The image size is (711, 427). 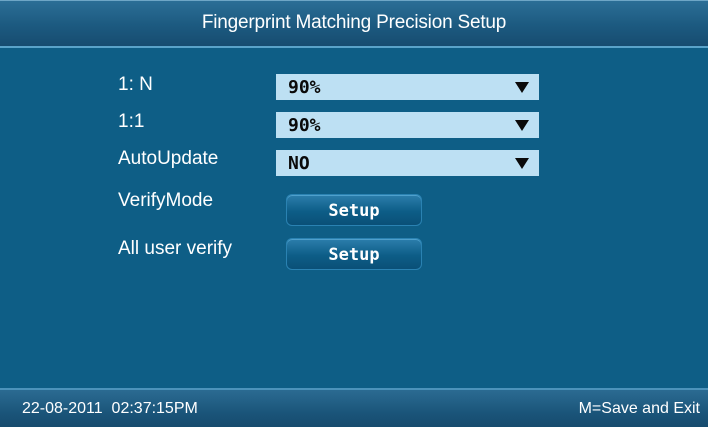 I want to click on one-to-n-label: 1: N, so click(x=135, y=84).